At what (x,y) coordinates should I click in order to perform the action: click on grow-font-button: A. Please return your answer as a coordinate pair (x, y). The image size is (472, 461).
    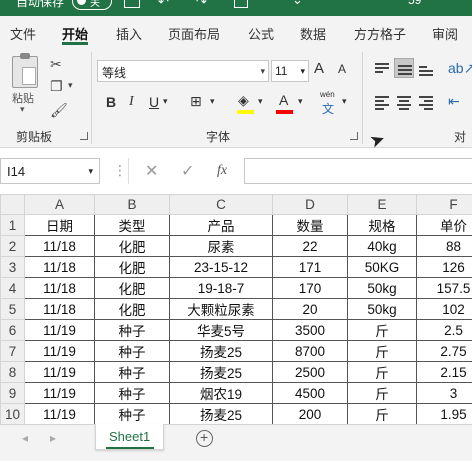
    Looking at the image, I should click on (319, 68).